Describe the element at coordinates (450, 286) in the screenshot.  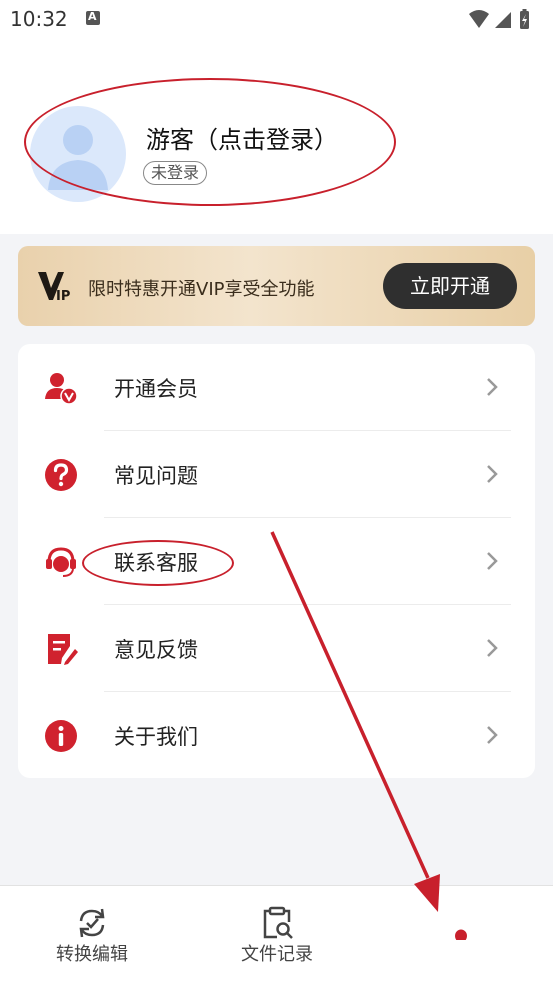
I see `open-vip-button: 立即开通` at that location.